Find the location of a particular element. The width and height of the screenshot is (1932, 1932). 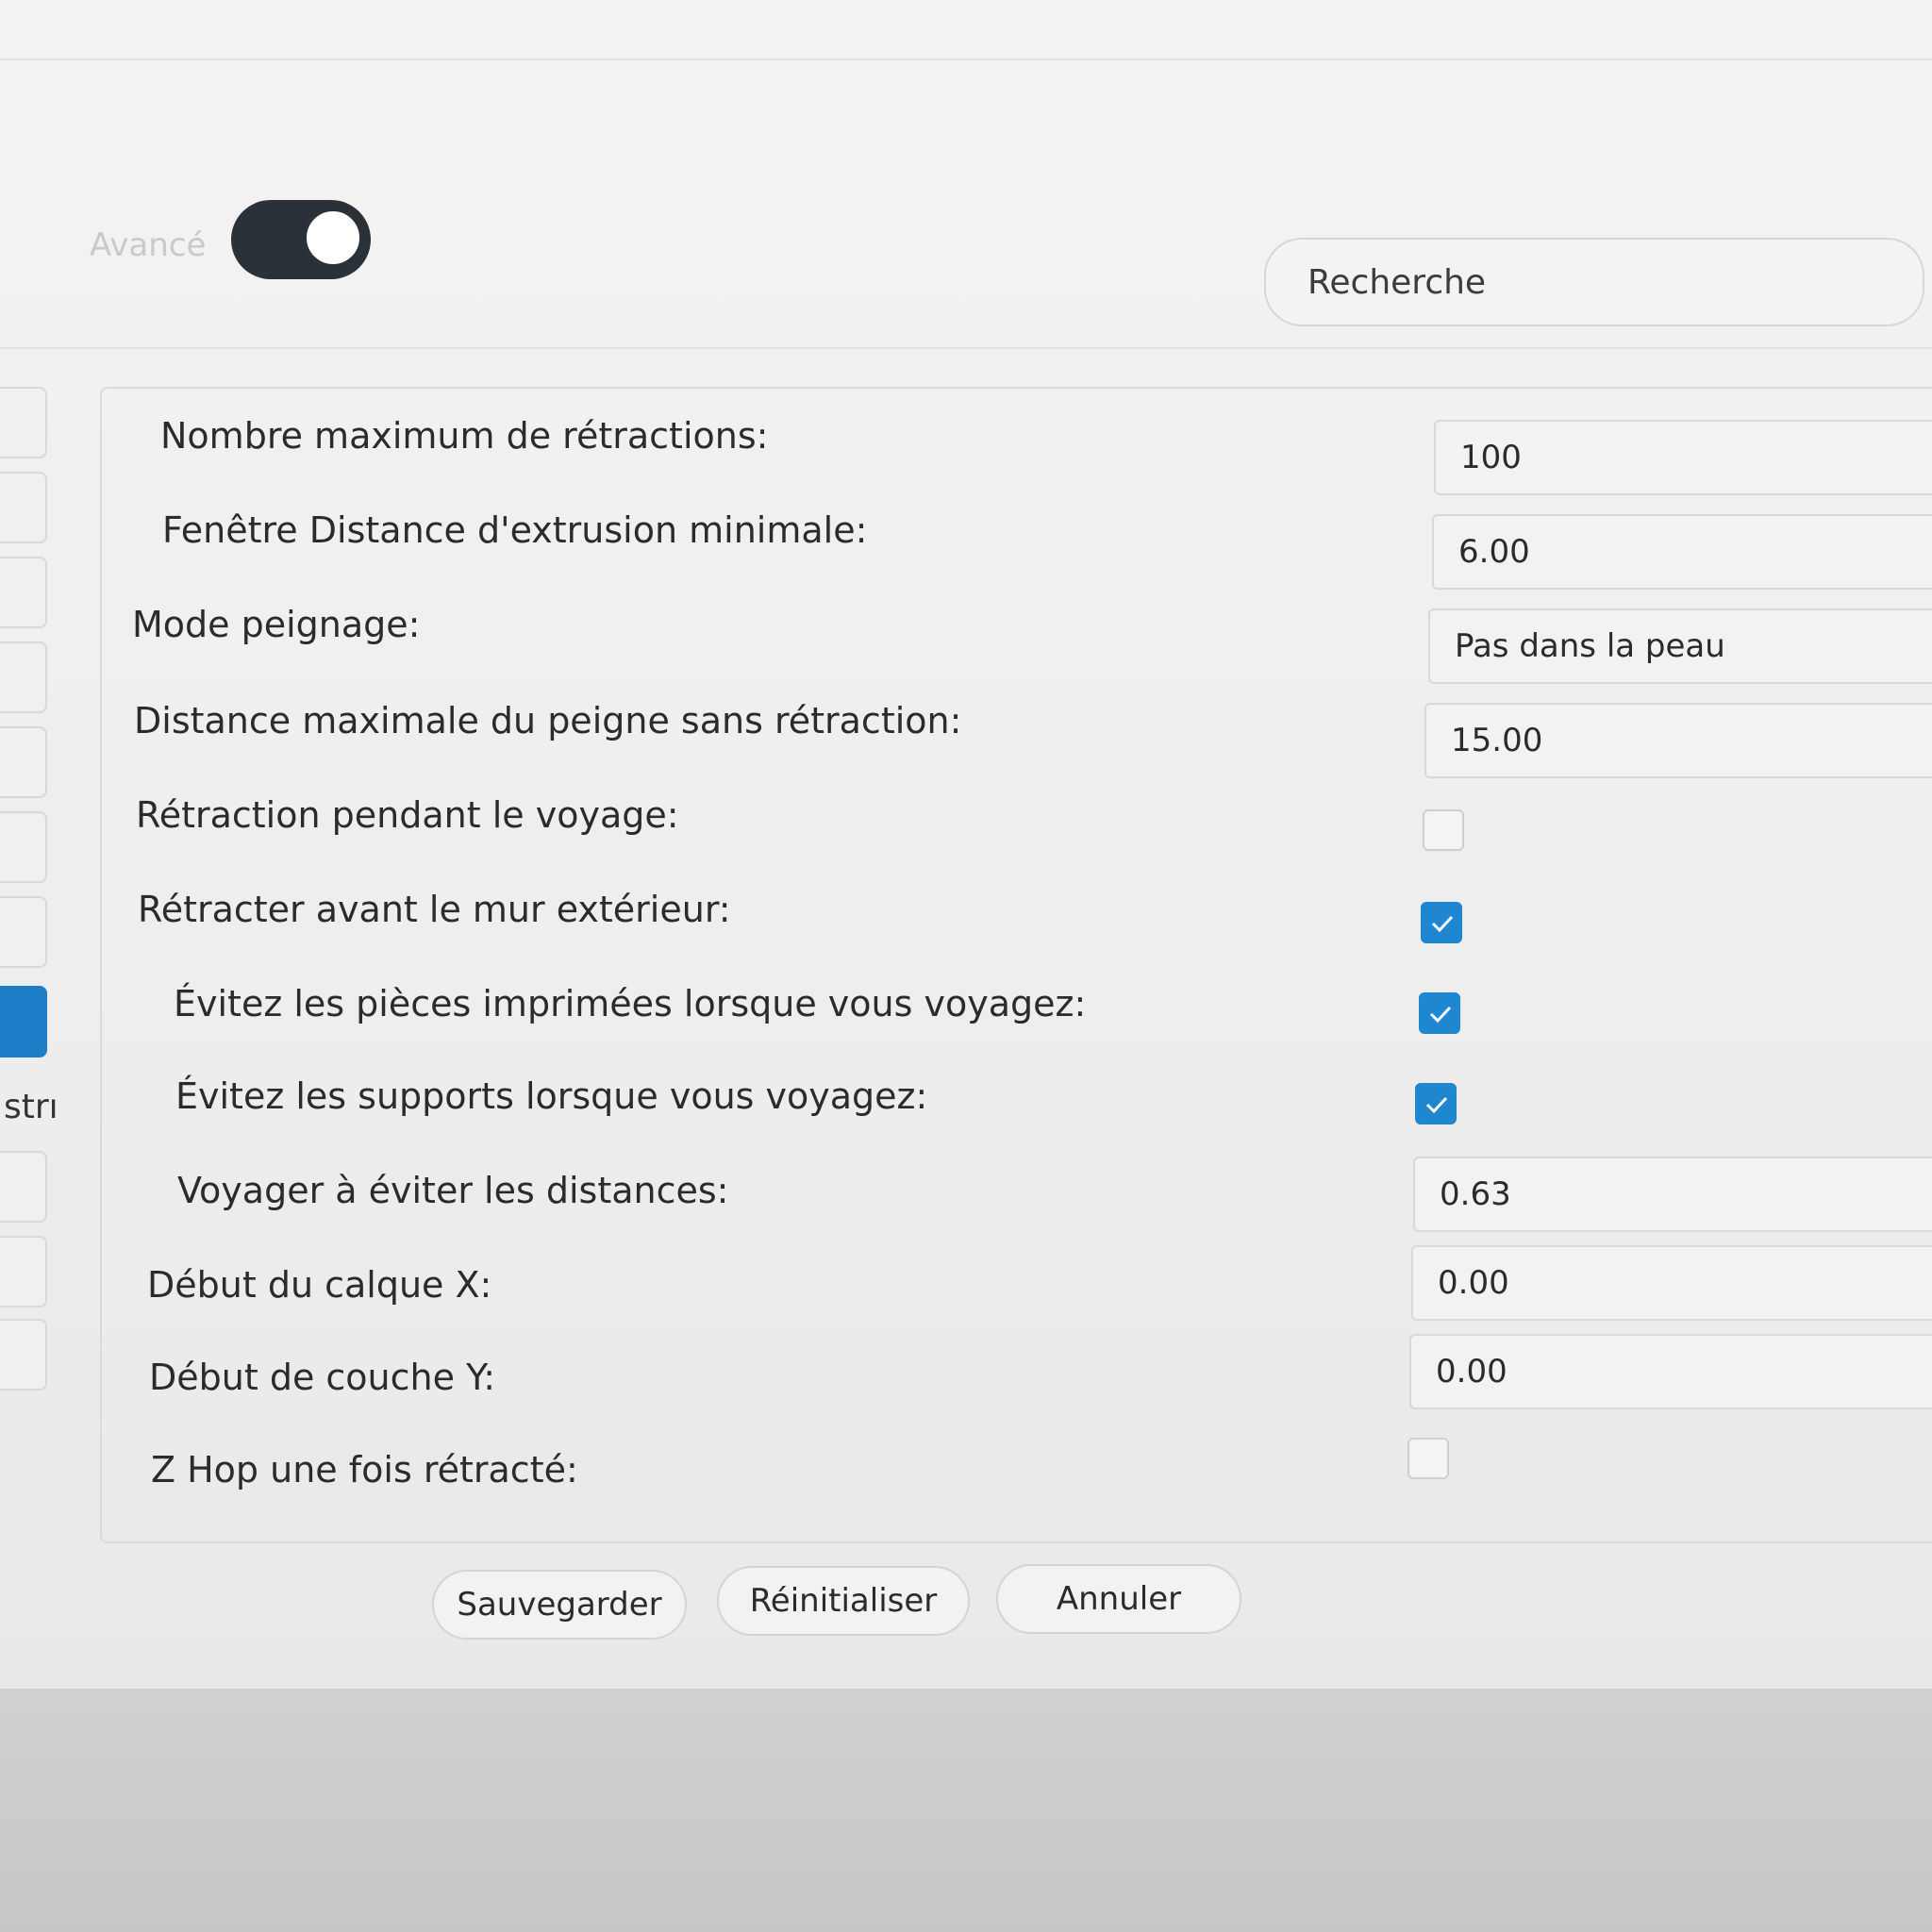

max-retractions-input: 100 is located at coordinates (1683, 458).